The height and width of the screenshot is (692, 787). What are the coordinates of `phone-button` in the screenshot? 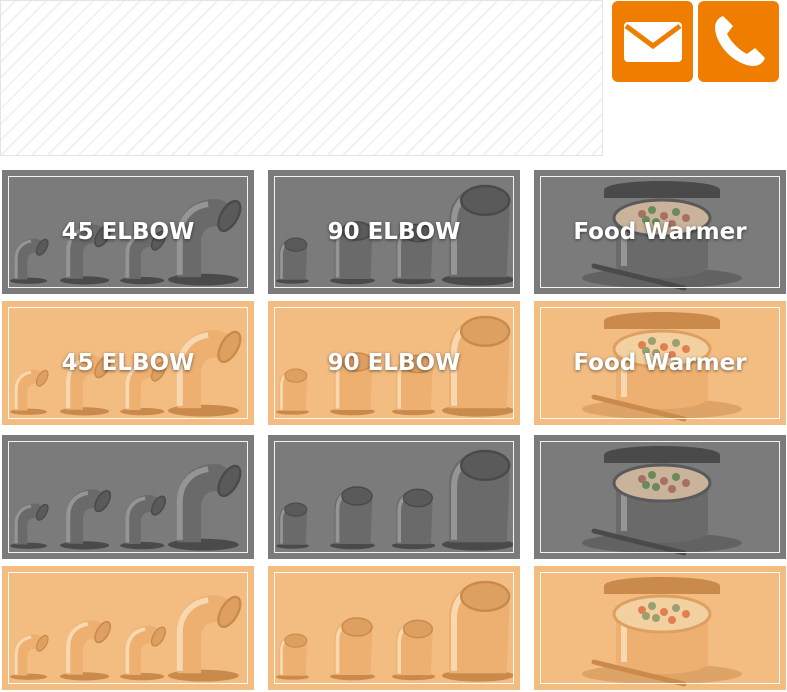 It's located at (738, 41).